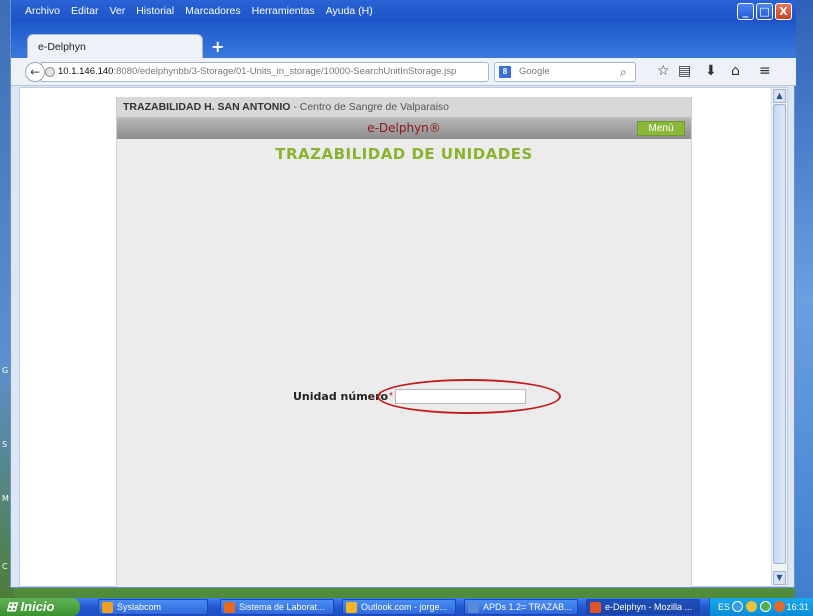 The height and width of the screenshot is (616, 813). What do you see at coordinates (5, 444) in the screenshot?
I see `desktop-label: S` at bounding box center [5, 444].